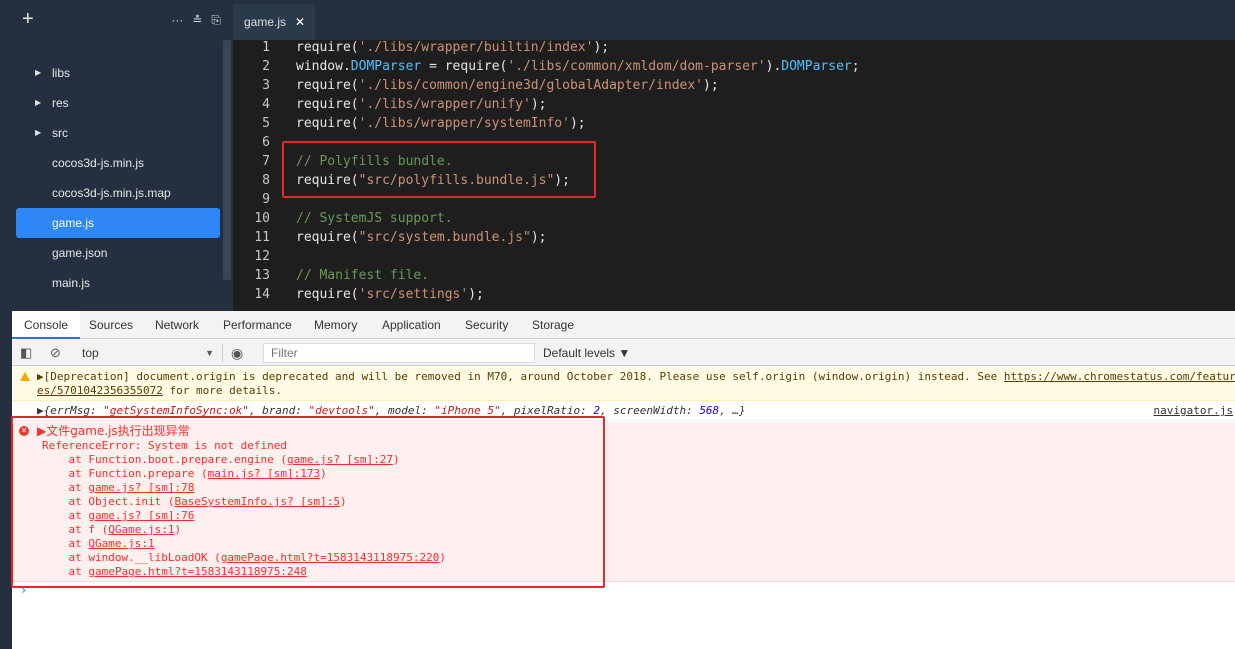 This screenshot has width=1235, height=649. What do you see at coordinates (55, 353) in the screenshot?
I see `clear-console-icon: ⊘` at bounding box center [55, 353].